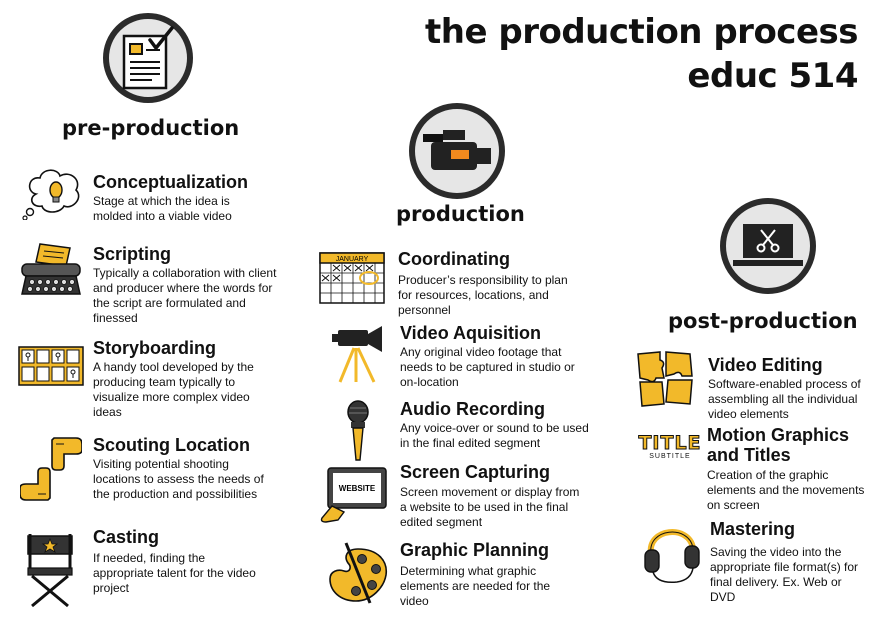  Describe the element at coordinates (454, 259) in the screenshot. I see `step-title-coordinating: Coordinating` at that location.